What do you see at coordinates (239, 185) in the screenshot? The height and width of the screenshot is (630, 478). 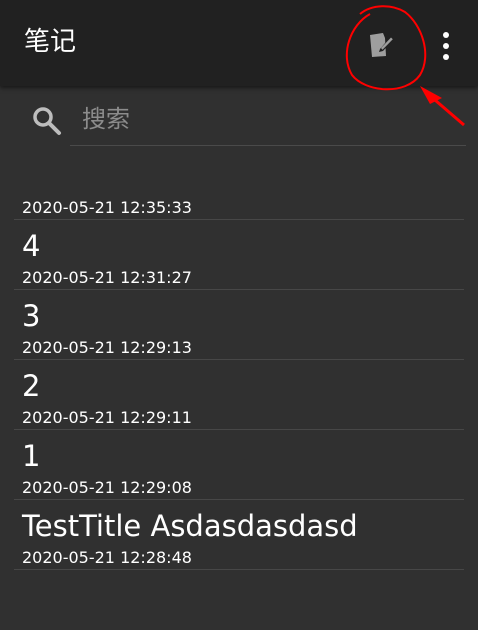 I see `note-item: 2020-05-21 12:35:33` at bounding box center [239, 185].